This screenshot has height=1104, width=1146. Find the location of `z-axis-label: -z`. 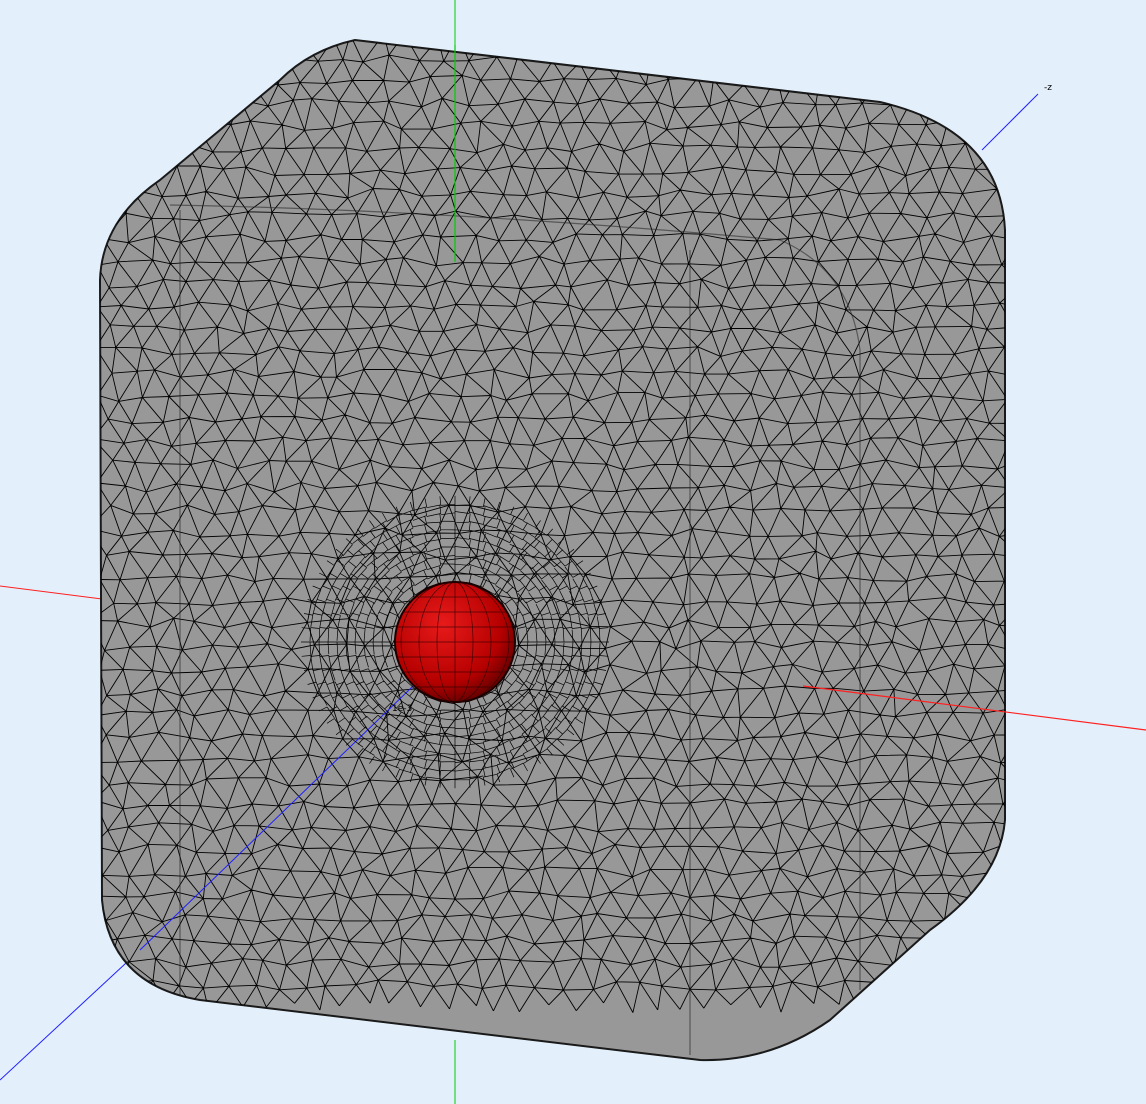

z-axis-label: -z is located at coordinates (1048, 88).